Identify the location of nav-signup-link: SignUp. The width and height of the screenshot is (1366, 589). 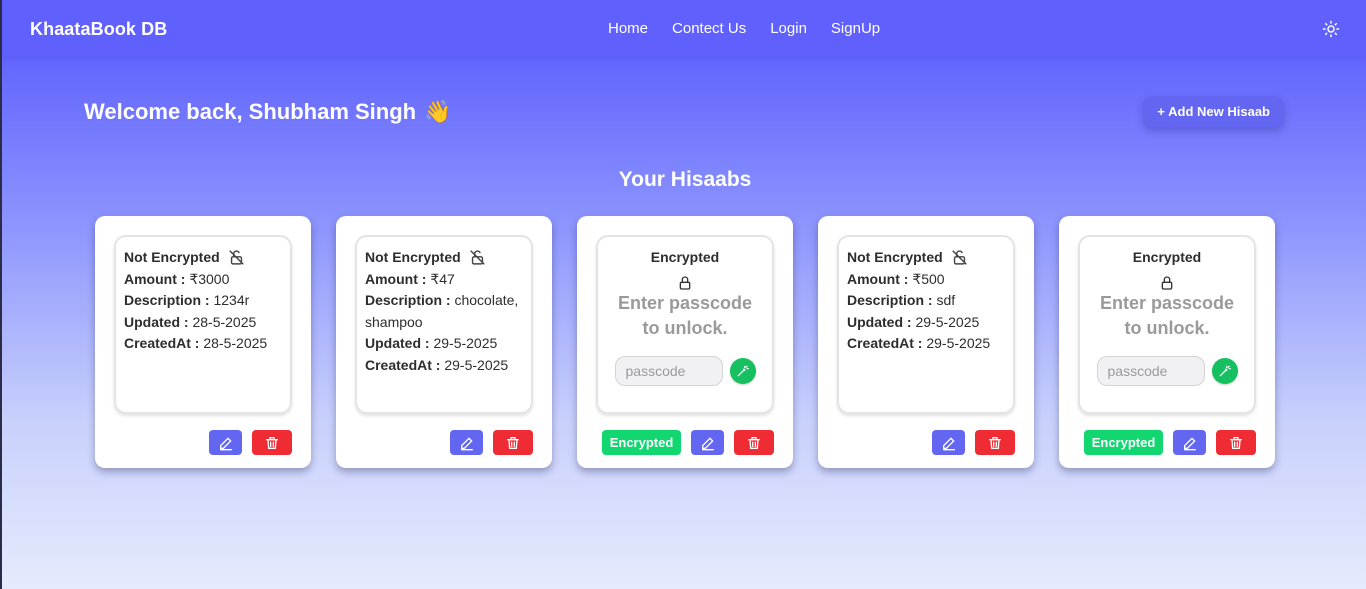
(855, 28).